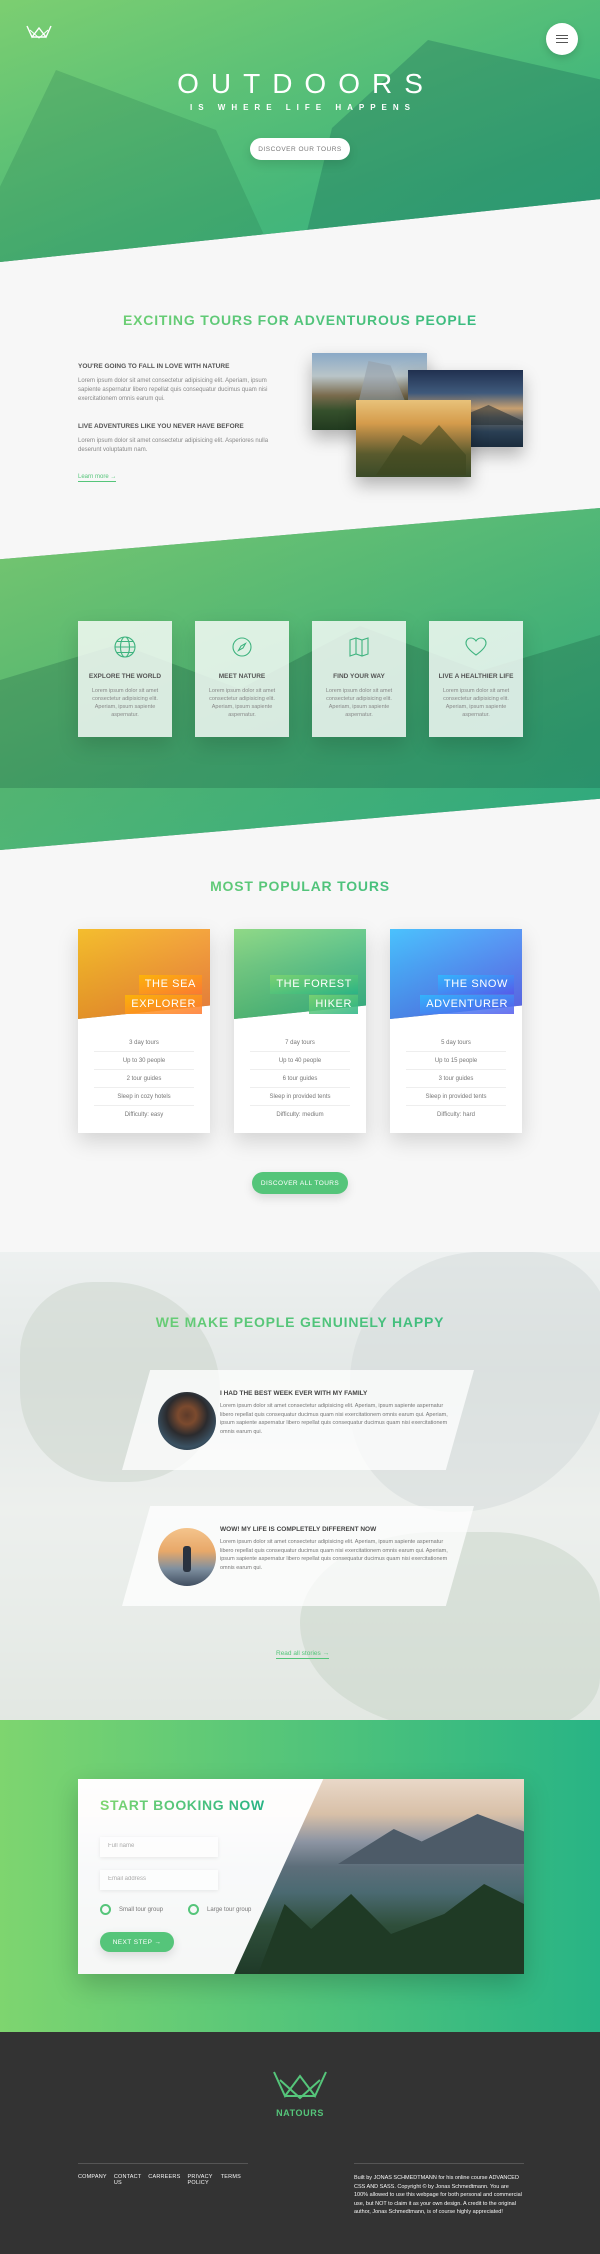 The width and height of the screenshot is (600, 2254). What do you see at coordinates (300, 149) in the screenshot?
I see `discover-tours-button: DISCOVER OUR TOURS` at bounding box center [300, 149].